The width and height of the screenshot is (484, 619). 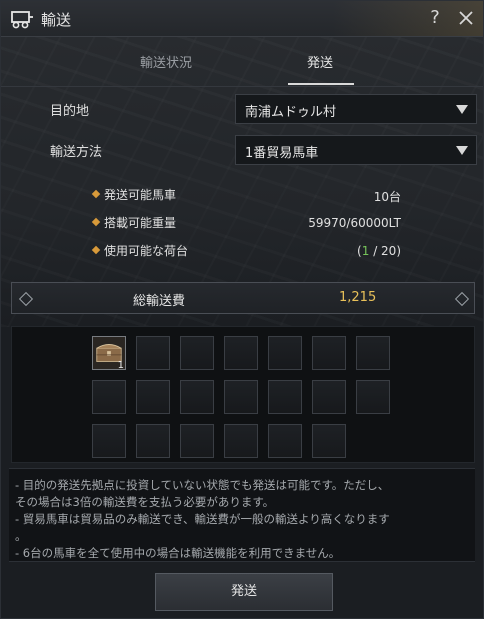 I want to click on title-bar: 輸送 ?, so click(x=242, y=19).